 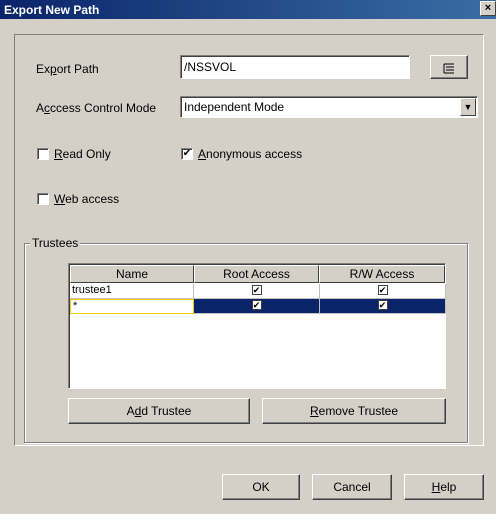 What do you see at coordinates (329, 107) in the screenshot?
I see `access-mode-select: Independent Mode ▼` at bounding box center [329, 107].